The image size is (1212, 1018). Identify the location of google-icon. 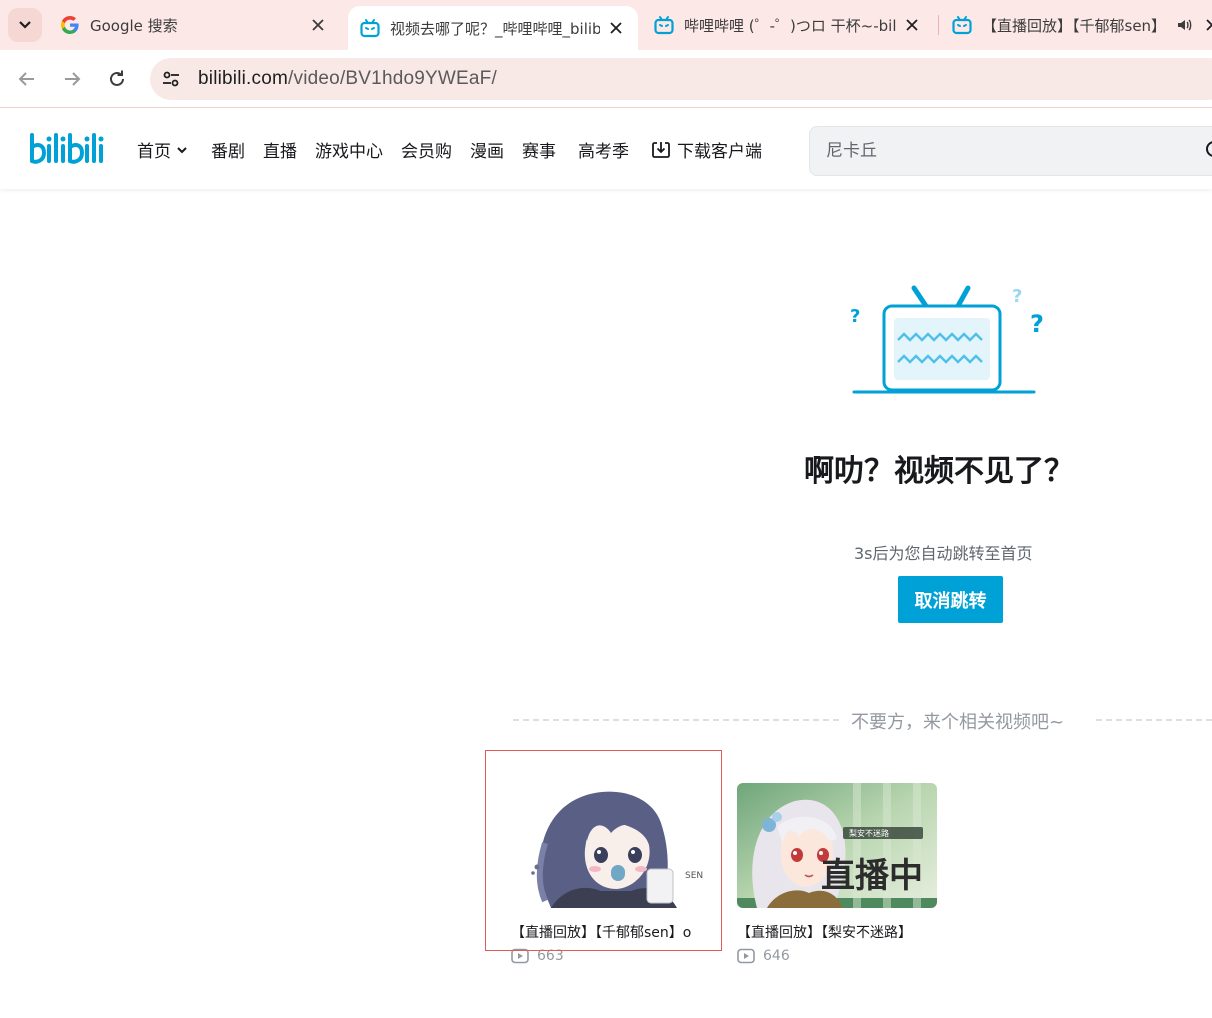
(70, 25).